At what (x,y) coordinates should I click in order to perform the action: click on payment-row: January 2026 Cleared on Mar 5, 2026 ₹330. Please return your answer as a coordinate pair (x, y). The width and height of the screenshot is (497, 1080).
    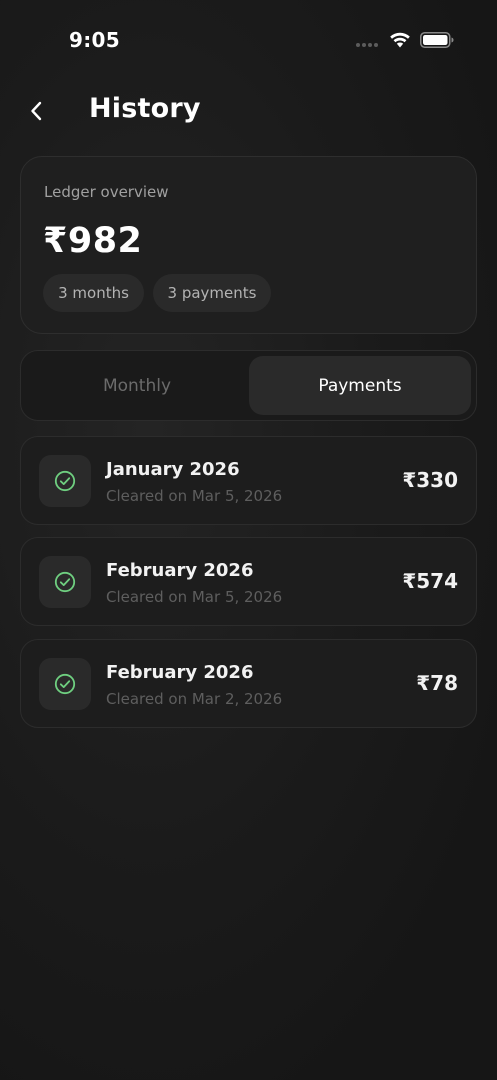
    Looking at the image, I should click on (248, 480).